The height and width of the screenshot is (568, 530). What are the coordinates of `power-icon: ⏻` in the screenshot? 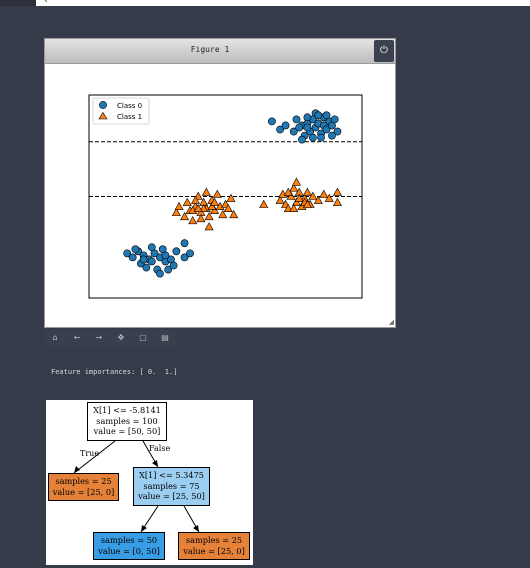 It's located at (384, 51).